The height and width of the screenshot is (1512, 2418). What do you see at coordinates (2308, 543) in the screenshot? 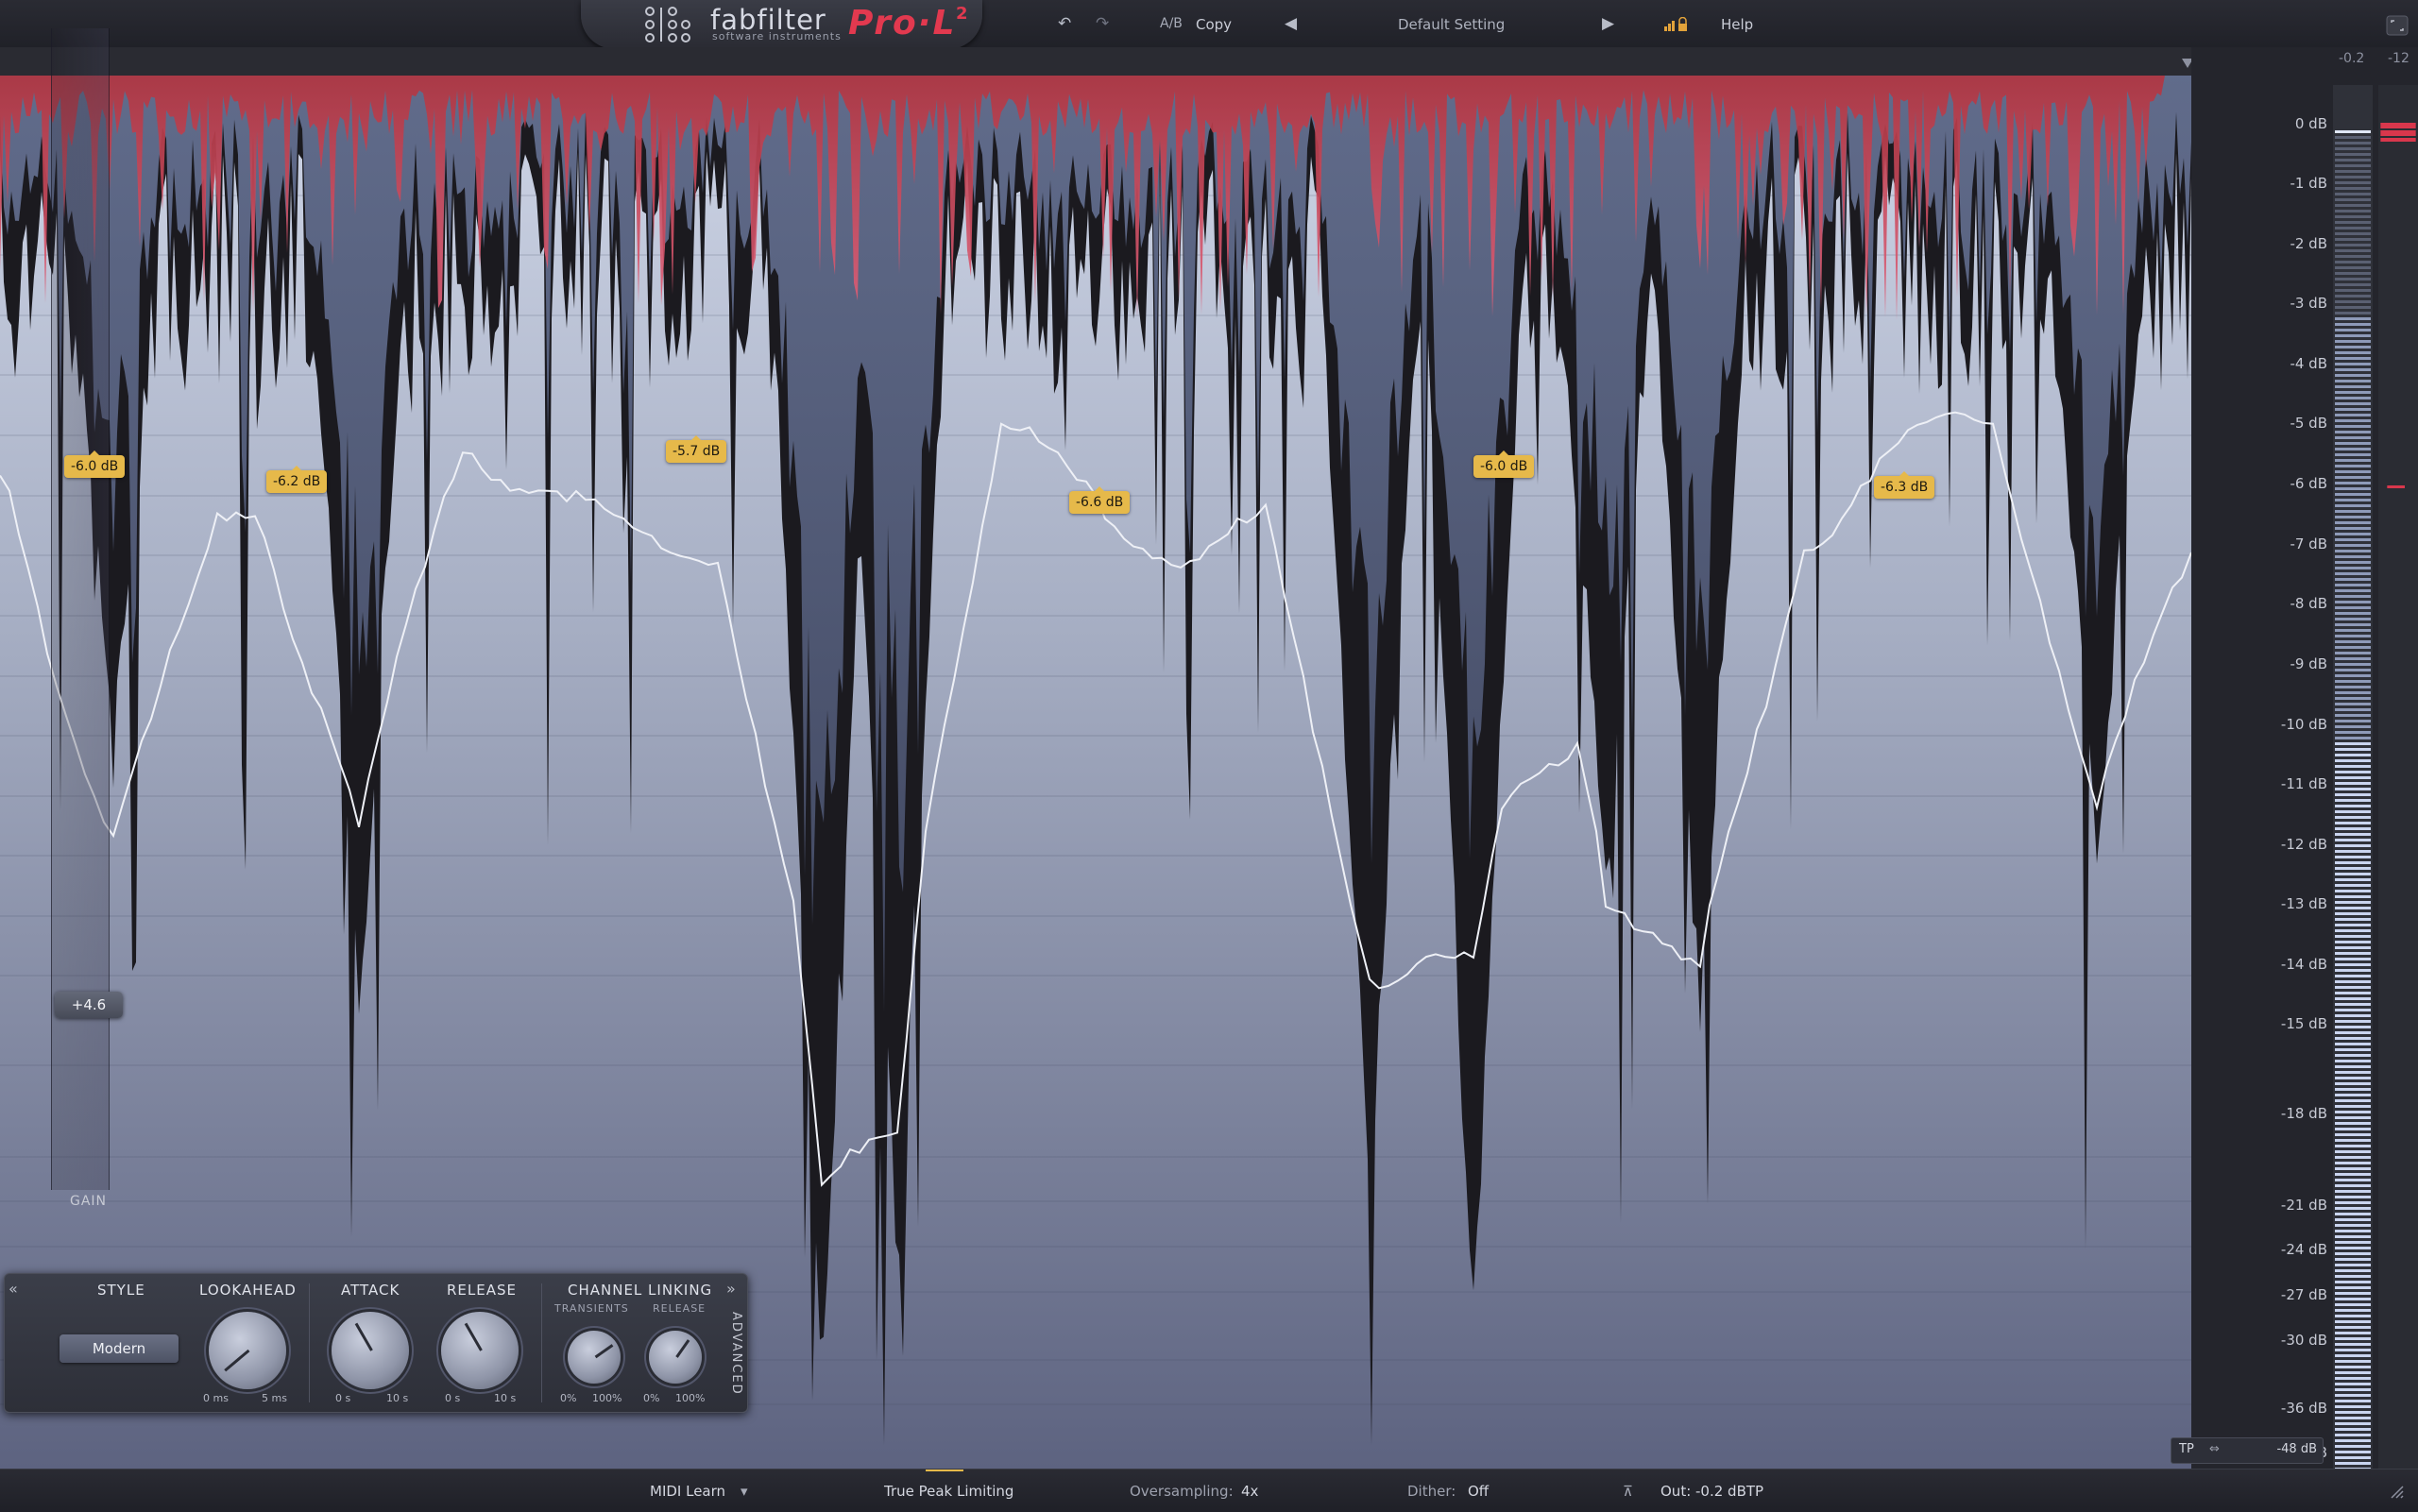
I see `db-scale-label: -7 dB` at bounding box center [2308, 543].